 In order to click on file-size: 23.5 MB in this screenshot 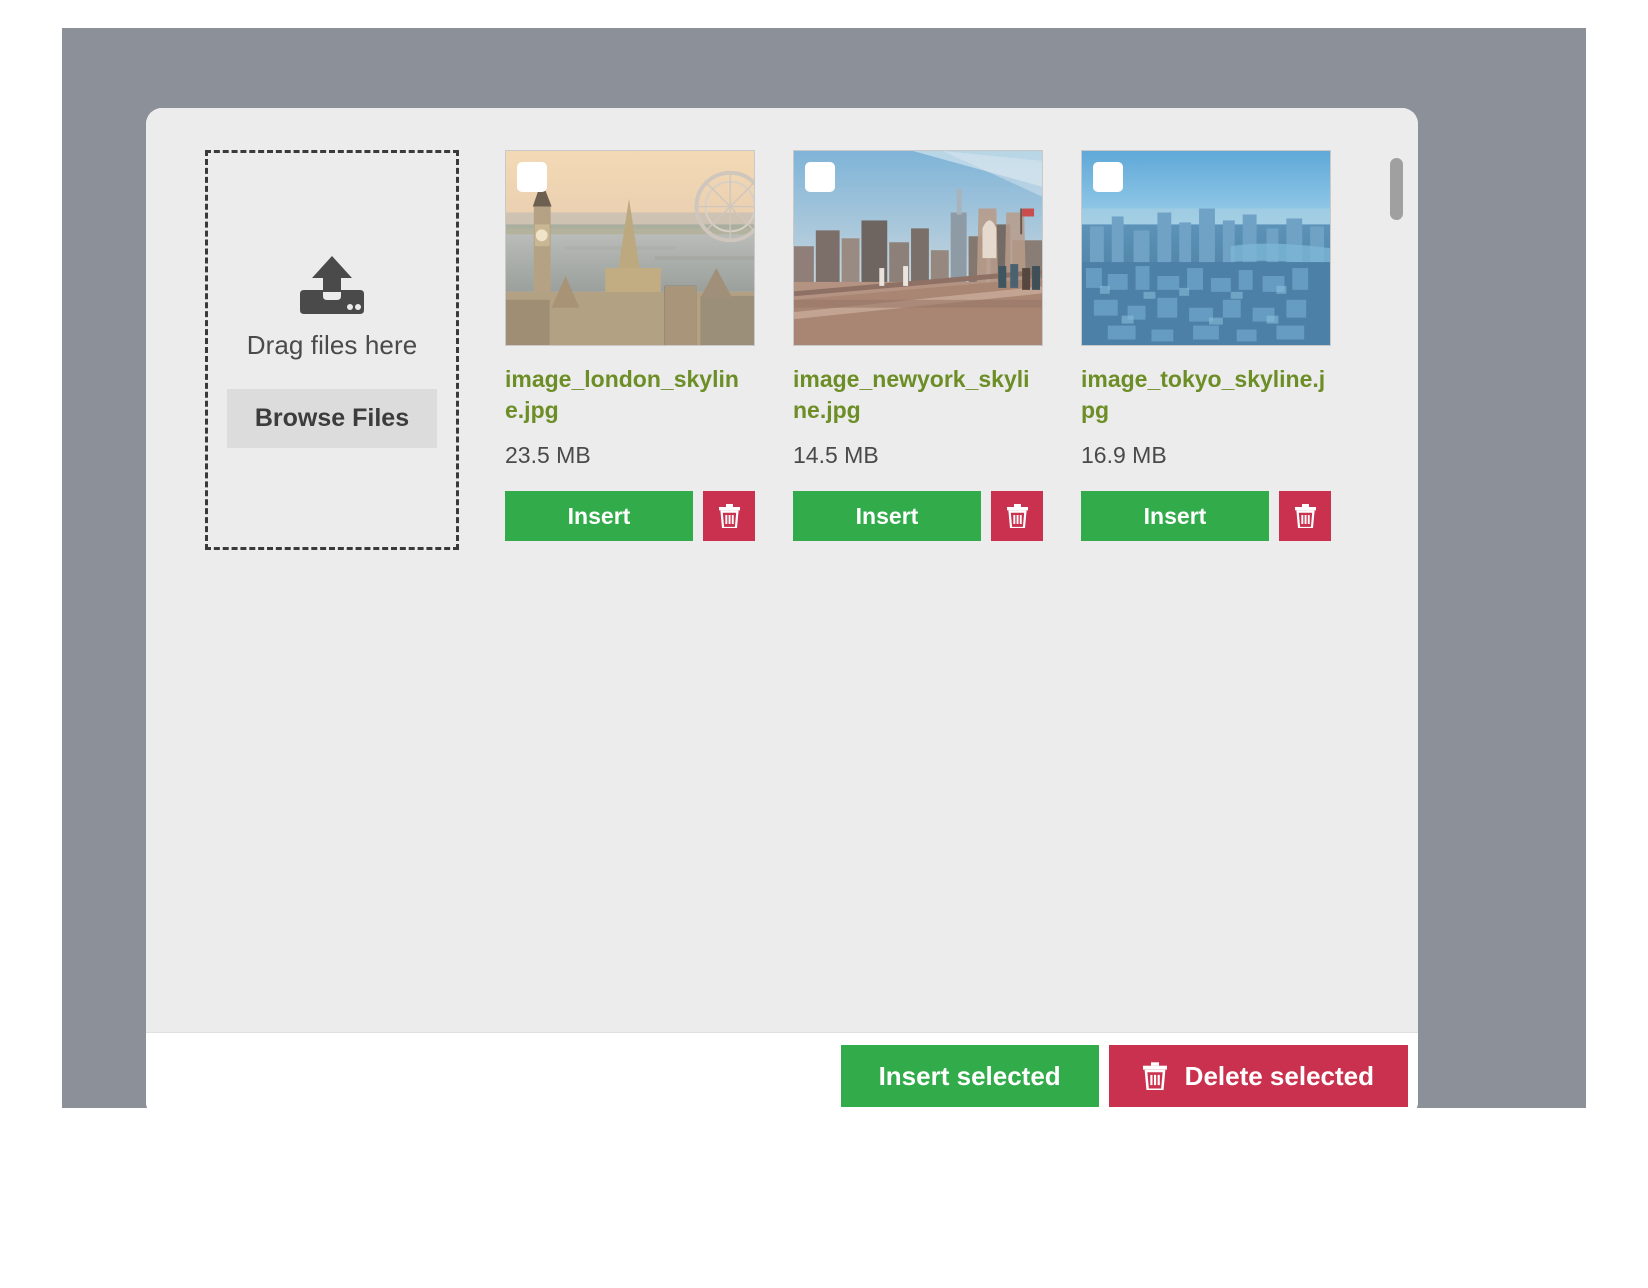, I will do `click(548, 455)`.